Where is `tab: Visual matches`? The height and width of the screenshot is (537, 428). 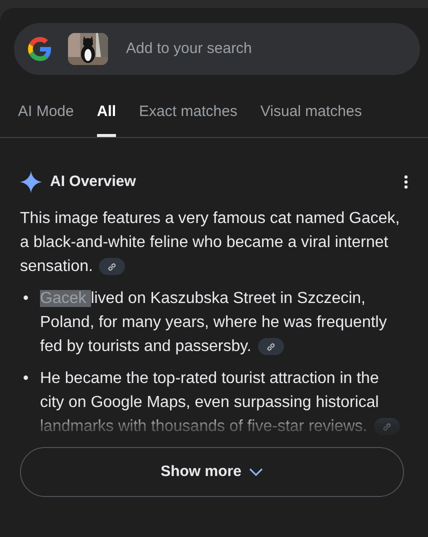 tab: Visual matches is located at coordinates (311, 118).